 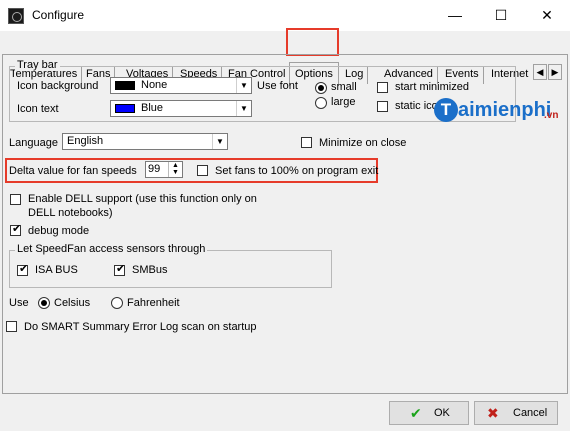 I want to click on units-label: Use, so click(x=19, y=303).